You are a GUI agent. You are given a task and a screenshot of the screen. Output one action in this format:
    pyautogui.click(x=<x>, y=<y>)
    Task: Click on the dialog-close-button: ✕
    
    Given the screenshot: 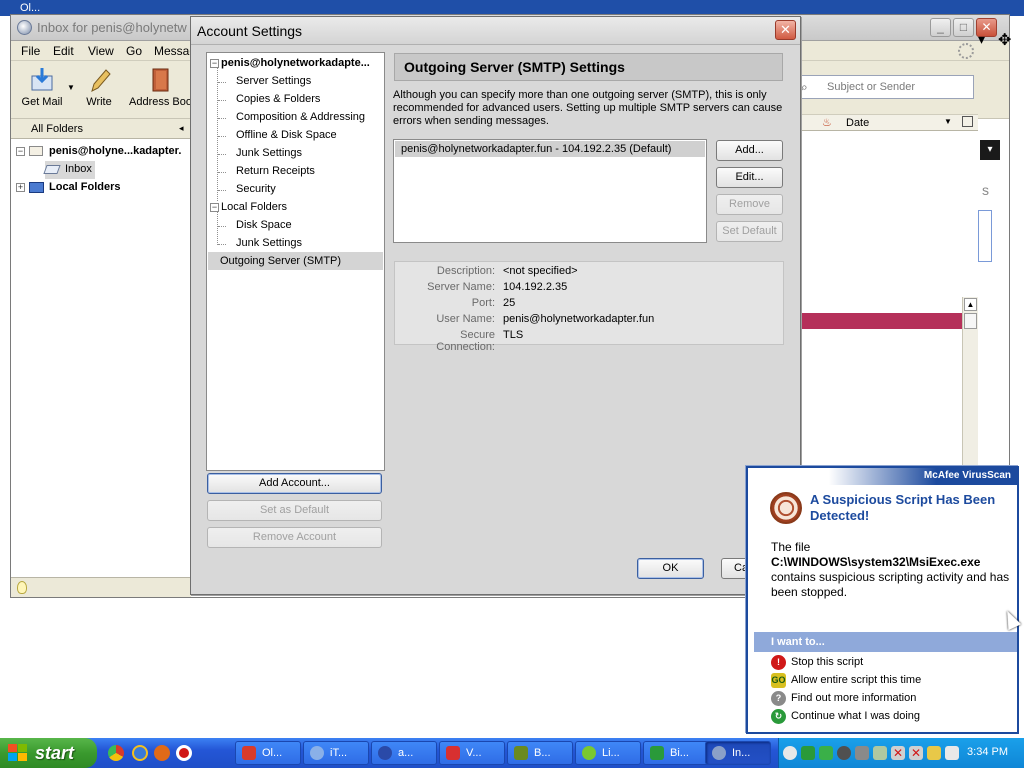 What is the action you would take?
    pyautogui.click(x=785, y=30)
    